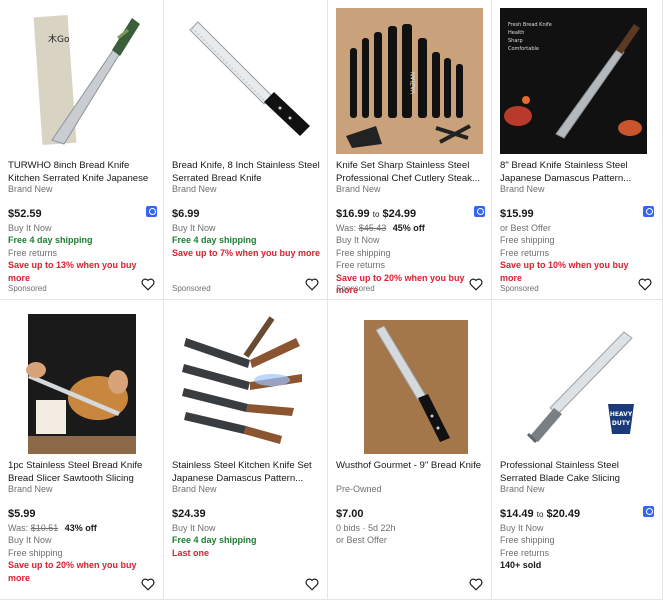 This screenshot has width=663, height=600. I want to click on listing-image: HEAVY DUTY, so click(573, 381).